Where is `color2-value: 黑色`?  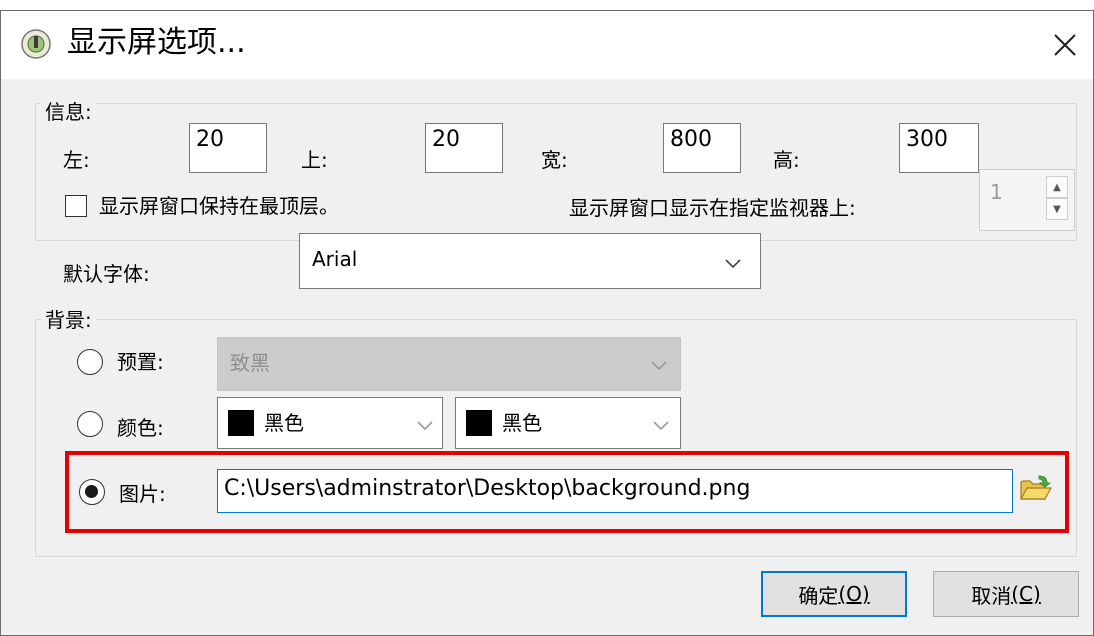
color2-value: 黑色 is located at coordinates (522, 423).